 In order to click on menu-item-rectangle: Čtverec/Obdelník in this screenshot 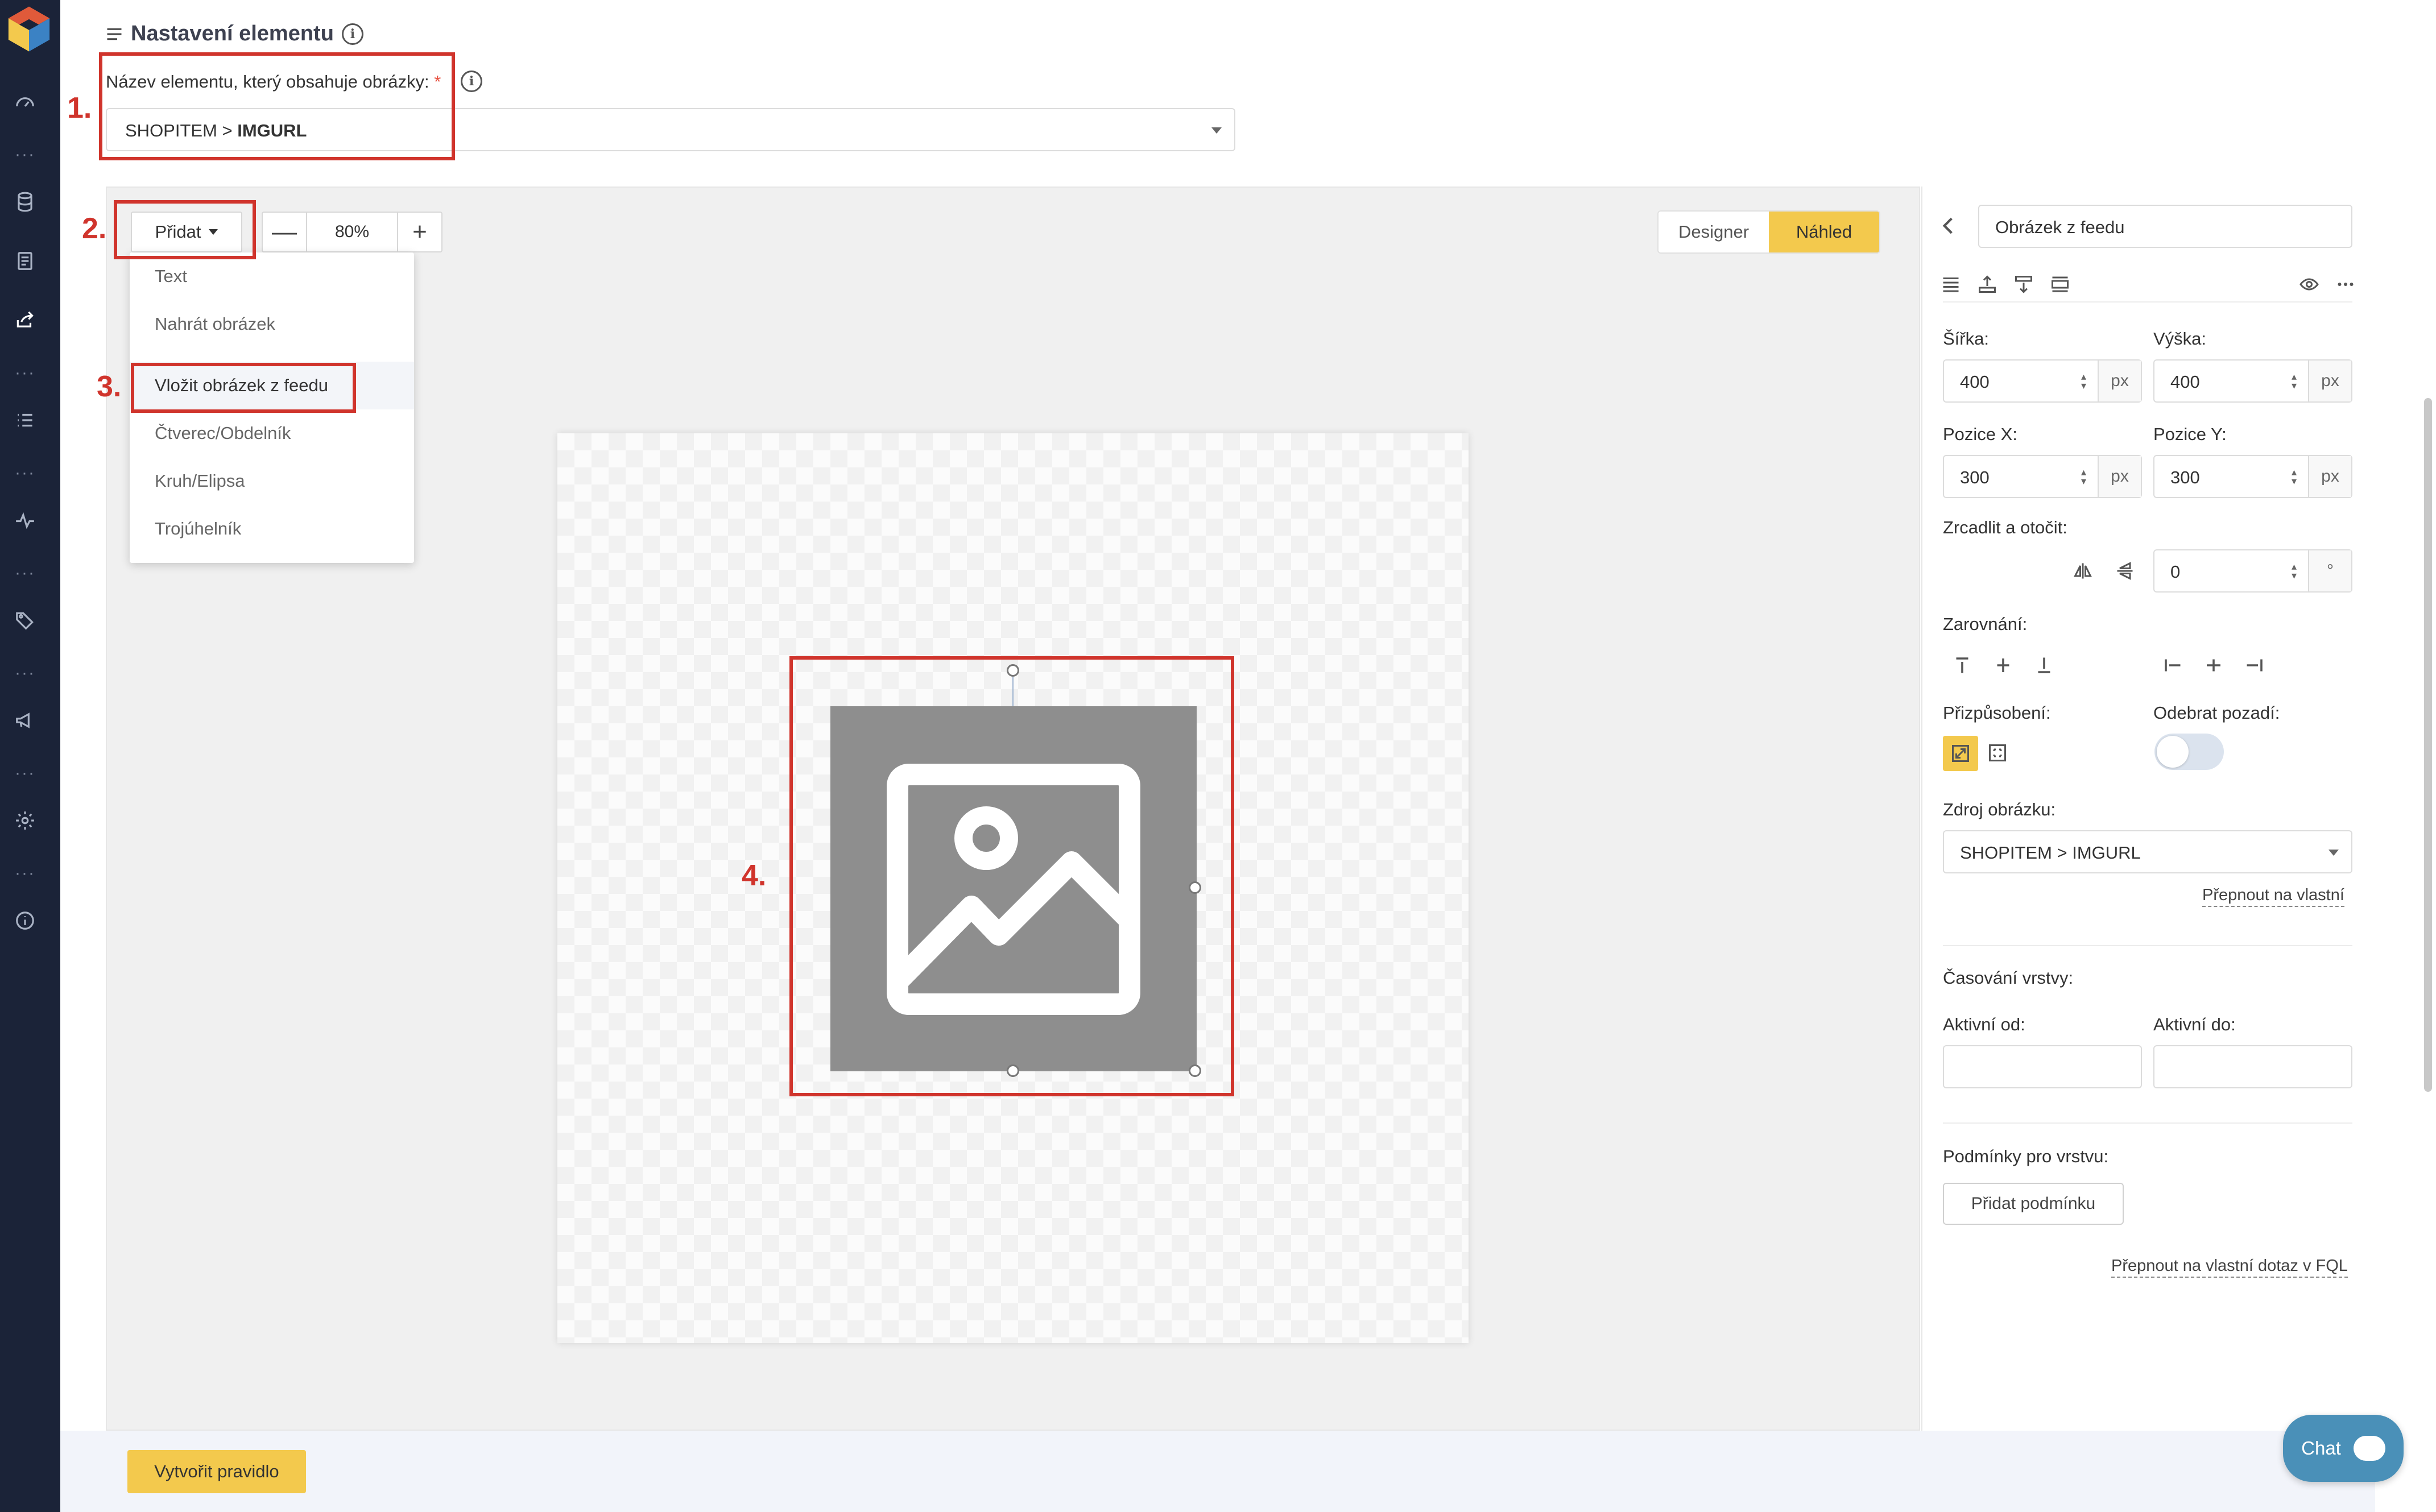, I will do `click(272, 433)`.